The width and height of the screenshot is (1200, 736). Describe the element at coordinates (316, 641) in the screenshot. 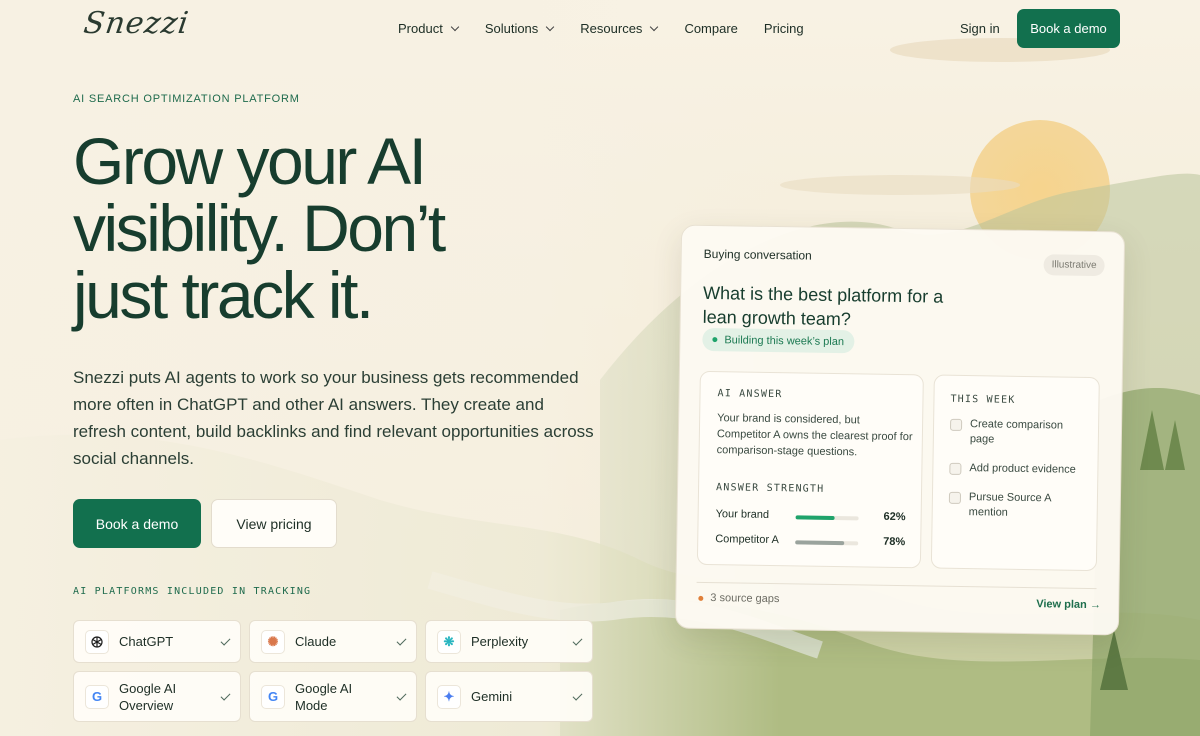

I see `platform-name: Claude` at that location.